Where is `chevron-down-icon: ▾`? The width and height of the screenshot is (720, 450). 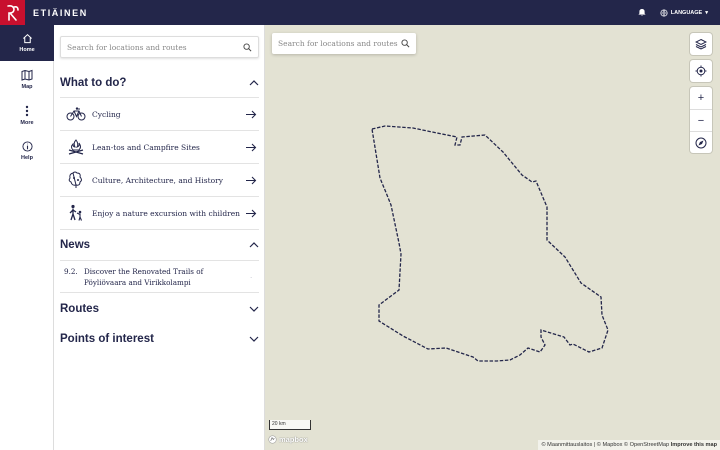 chevron-down-icon: ▾ is located at coordinates (706, 12).